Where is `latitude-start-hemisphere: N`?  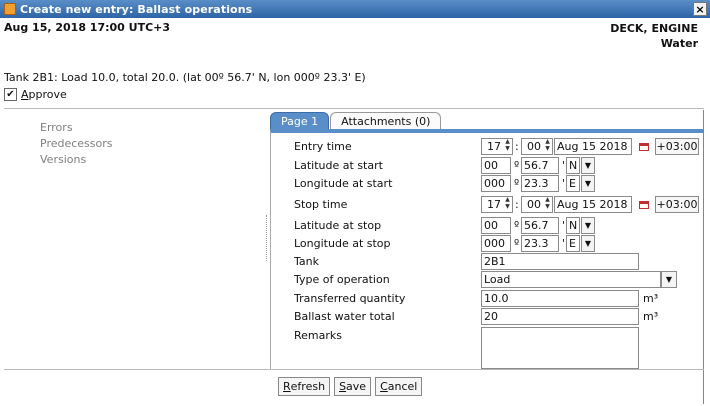
latitude-start-hemisphere: N is located at coordinates (573, 165).